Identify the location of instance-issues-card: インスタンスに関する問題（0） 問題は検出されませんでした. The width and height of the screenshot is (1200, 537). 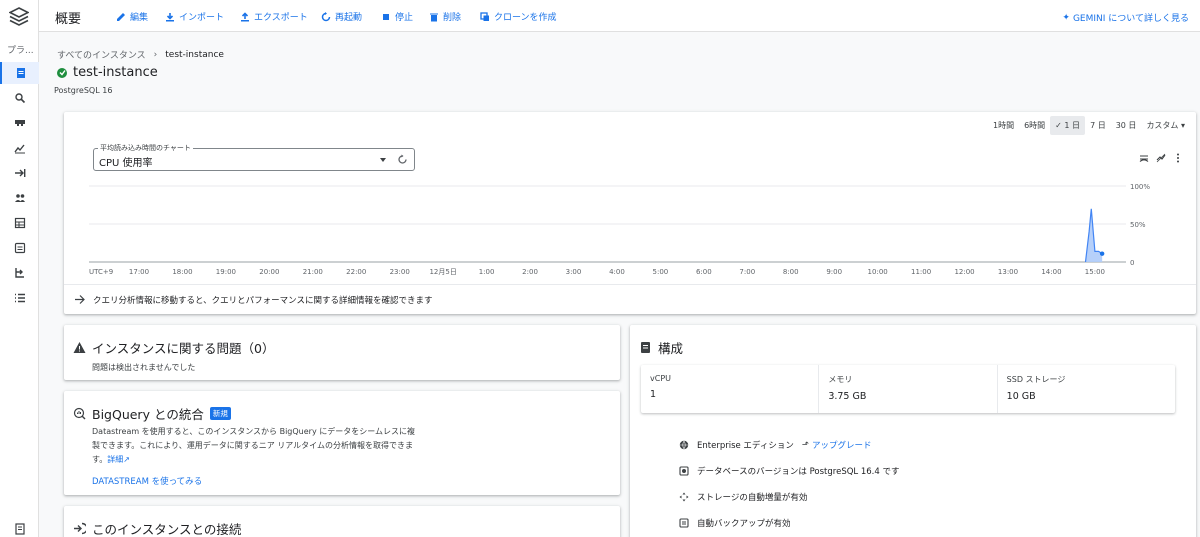
(342, 352).